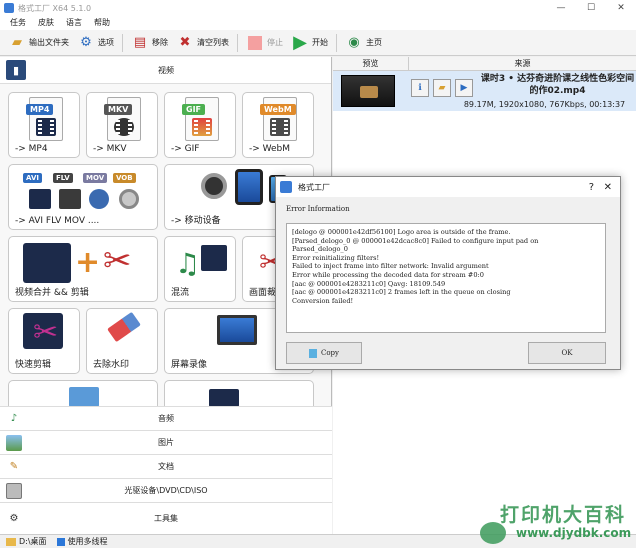 Image resolution: width=636 pixels, height=548 pixels. Describe the element at coordinates (544, 104) in the screenshot. I see `source-file-meta: 89.17M, 1920x1080, 767Kbps, 00:13:37` at that location.